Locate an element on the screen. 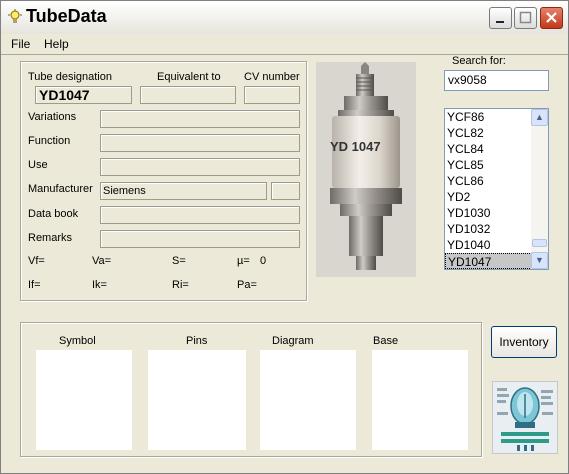 Image resolution: width=569 pixels, height=474 pixels. use-label: Use is located at coordinates (38, 165).